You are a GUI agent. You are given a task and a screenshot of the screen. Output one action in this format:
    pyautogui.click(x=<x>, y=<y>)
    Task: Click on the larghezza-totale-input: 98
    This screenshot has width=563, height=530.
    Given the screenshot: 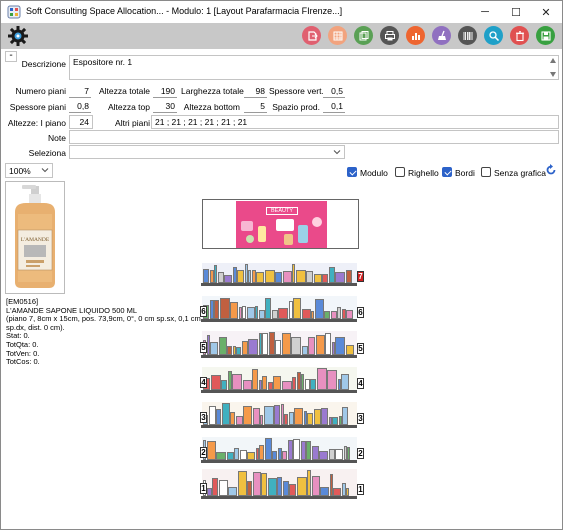 What is the action you would take?
    pyautogui.click(x=255, y=91)
    